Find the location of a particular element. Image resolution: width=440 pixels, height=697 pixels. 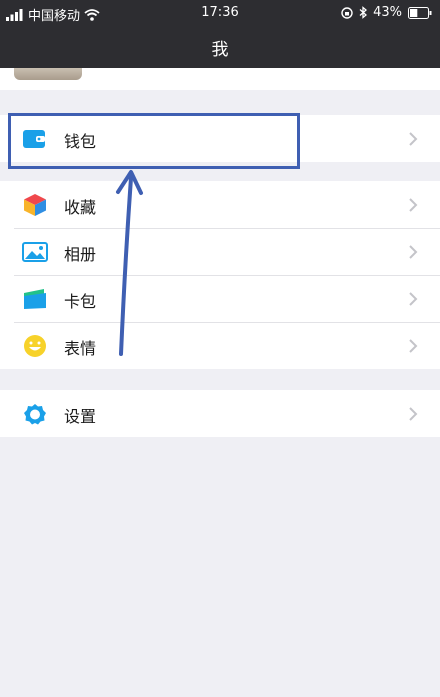

favorites-cube-icon is located at coordinates (35, 205).